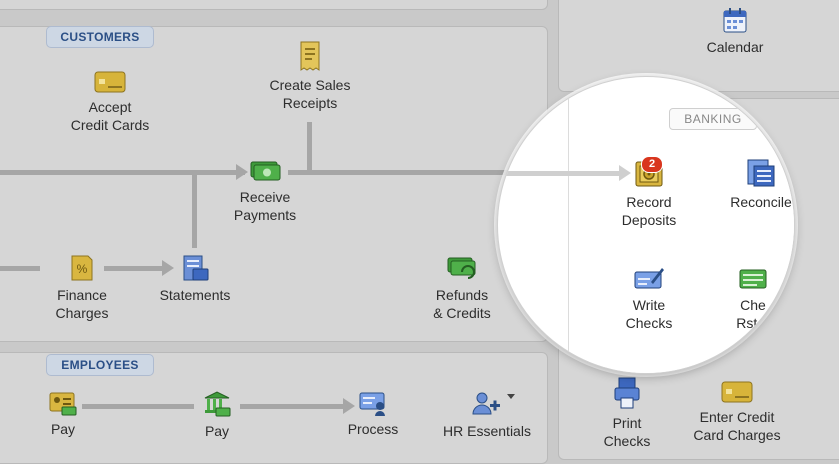 The width and height of the screenshot is (839, 464). Describe the element at coordinates (761, 173) in the screenshot. I see `reconcile-icon` at that location.